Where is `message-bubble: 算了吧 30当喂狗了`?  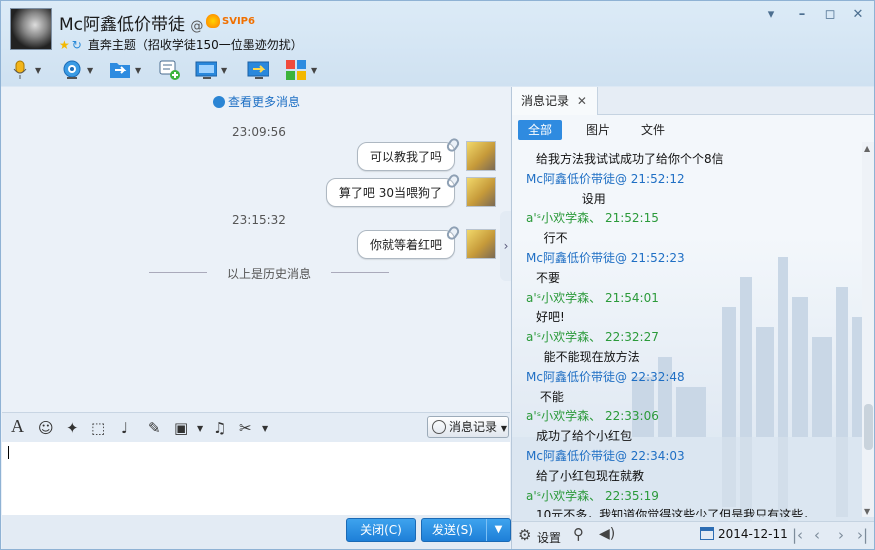 message-bubble: 算了吧 30当喂狗了 is located at coordinates (390, 192).